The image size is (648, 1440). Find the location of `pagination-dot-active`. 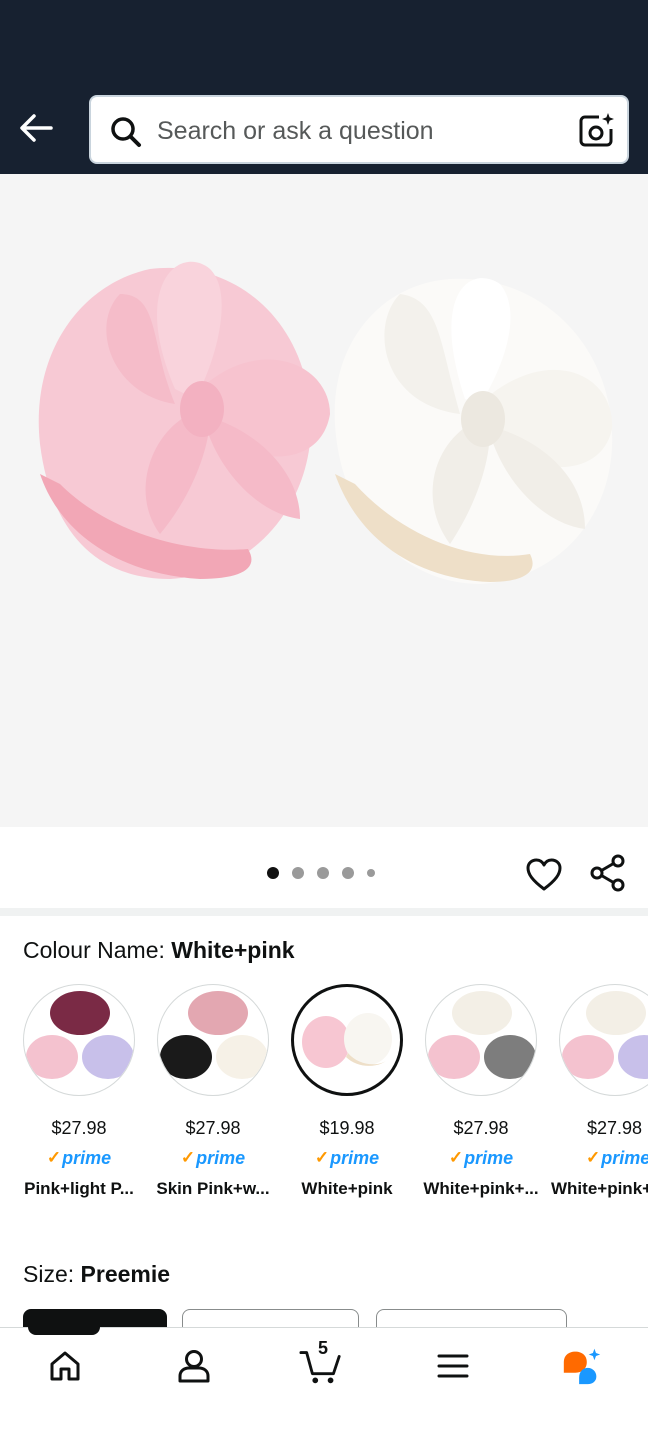

pagination-dot-active is located at coordinates (273, 873).